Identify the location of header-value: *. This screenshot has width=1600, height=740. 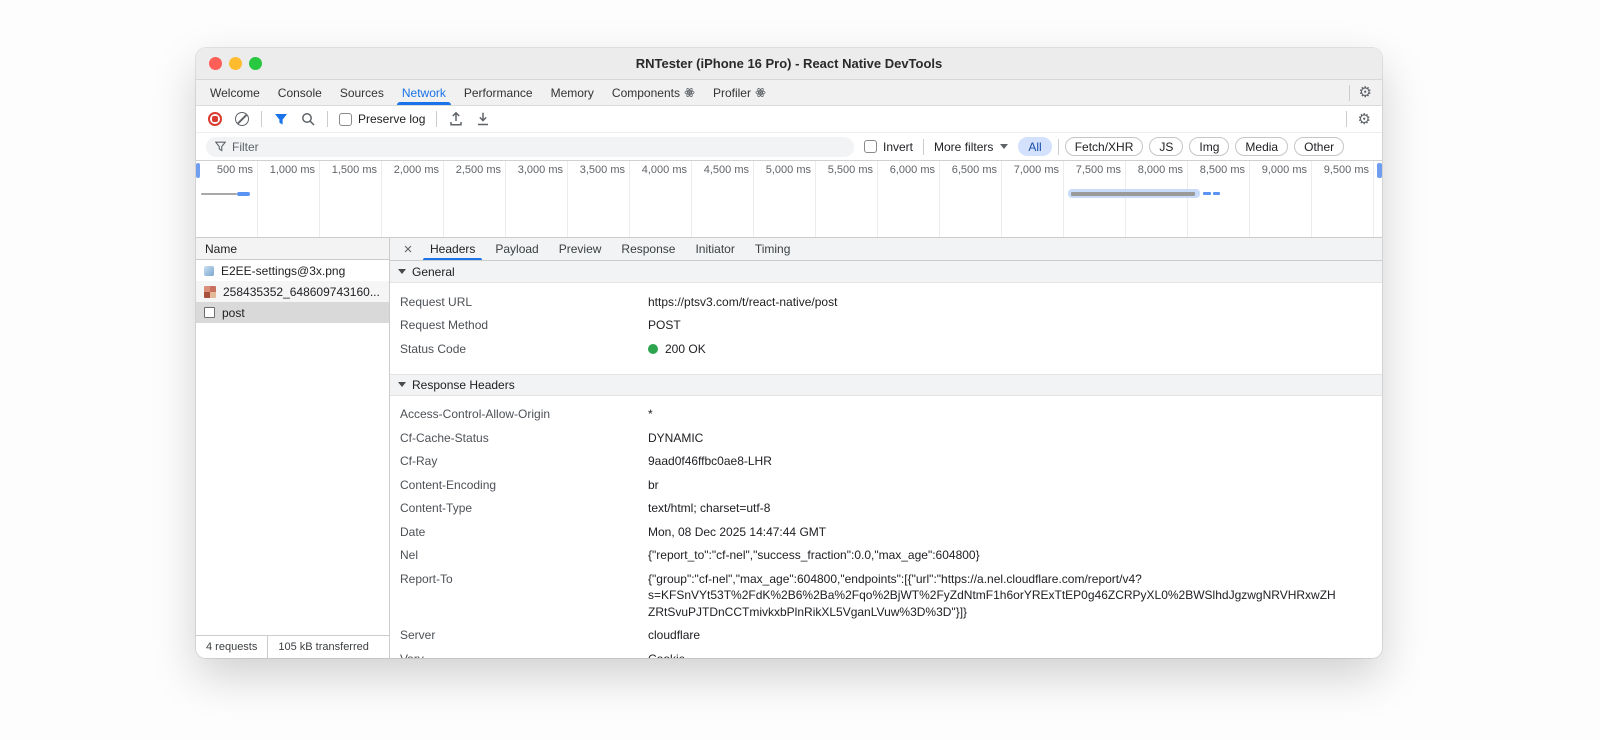
(650, 414).